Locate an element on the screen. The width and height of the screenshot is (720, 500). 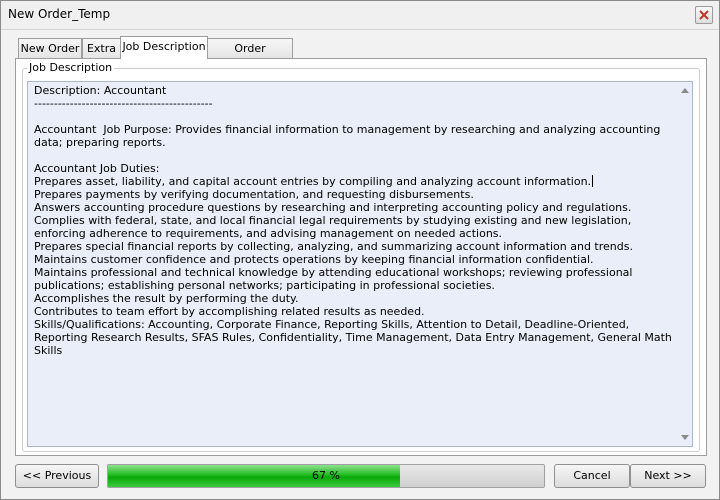
close-button is located at coordinates (704, 15).